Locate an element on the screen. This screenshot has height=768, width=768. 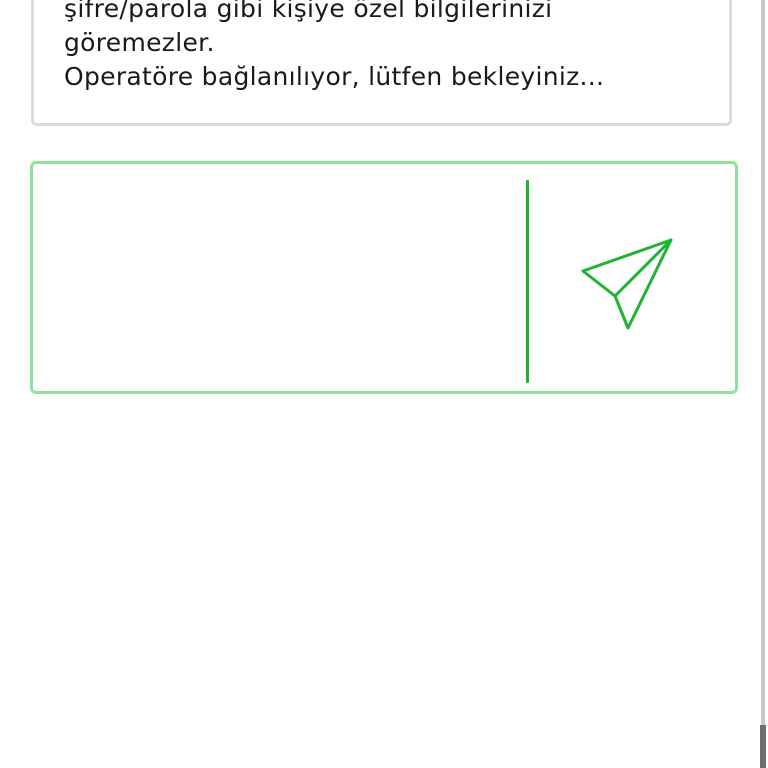
scrollbar-track is located at coordinates (763, 384).